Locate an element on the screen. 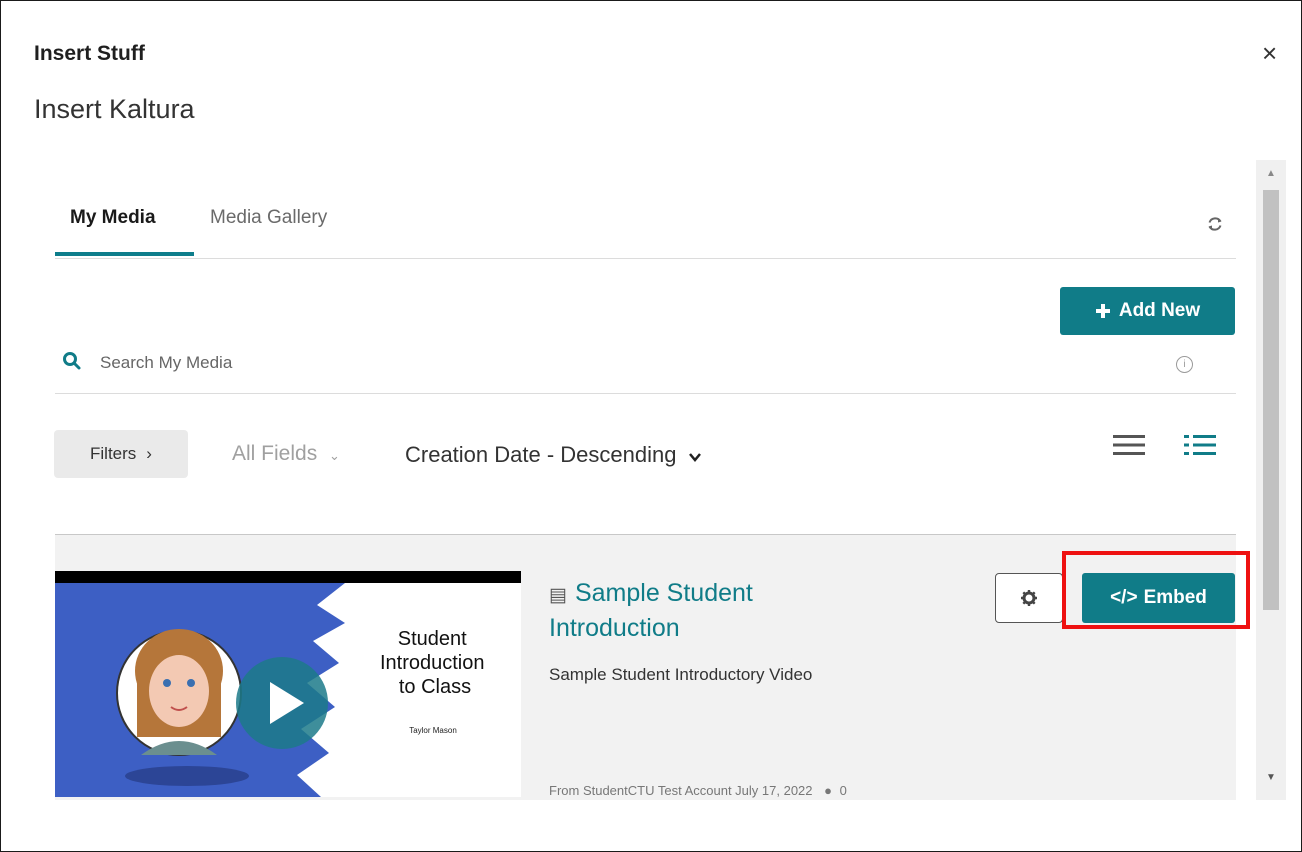 The height and width of the screenshot is (852, 1302). list-view-icon is located at coordinates (1129, 447).